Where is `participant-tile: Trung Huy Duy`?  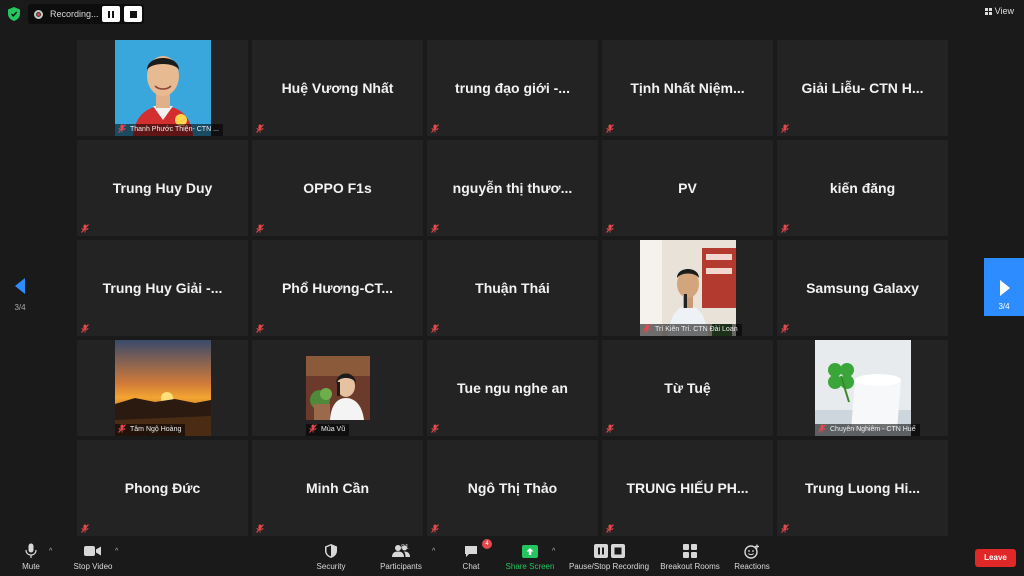
participant-tile: Trung Huy Duy is located at coordinates (162, 188).